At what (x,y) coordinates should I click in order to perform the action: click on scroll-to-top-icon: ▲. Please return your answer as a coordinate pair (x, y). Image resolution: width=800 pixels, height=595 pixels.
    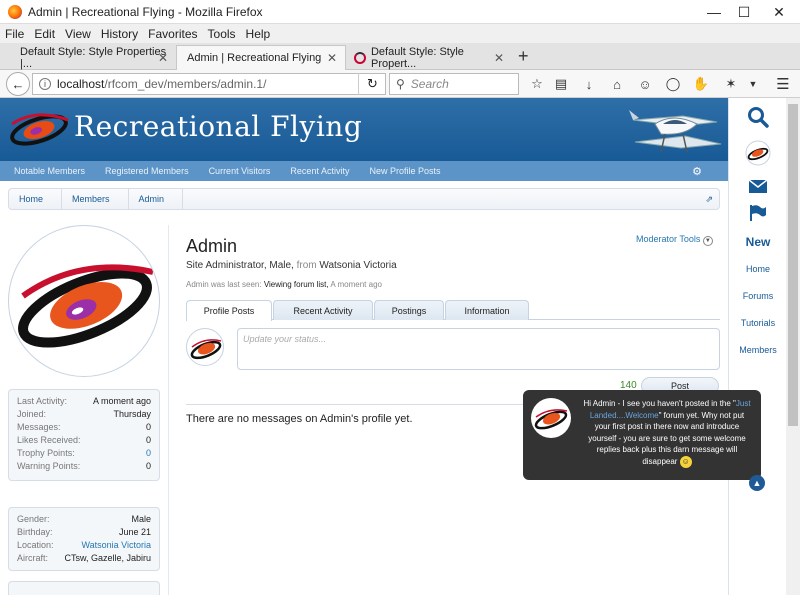
    Looking at the image, I should click on (757, 483).